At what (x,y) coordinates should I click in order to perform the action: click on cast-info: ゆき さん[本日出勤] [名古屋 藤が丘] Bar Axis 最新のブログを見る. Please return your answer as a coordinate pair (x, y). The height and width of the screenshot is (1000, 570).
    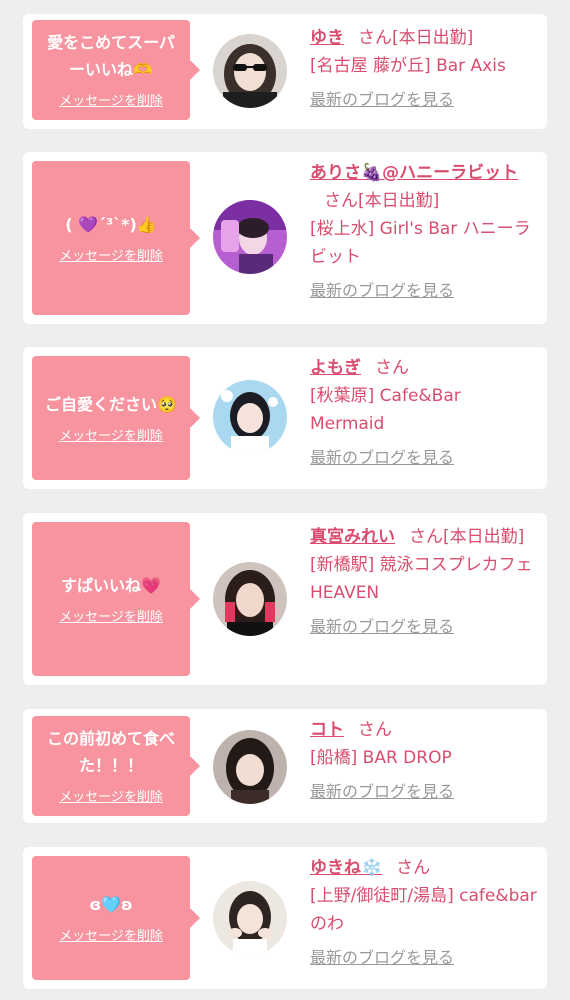
    Looking at the image, I should click on (425, 69).